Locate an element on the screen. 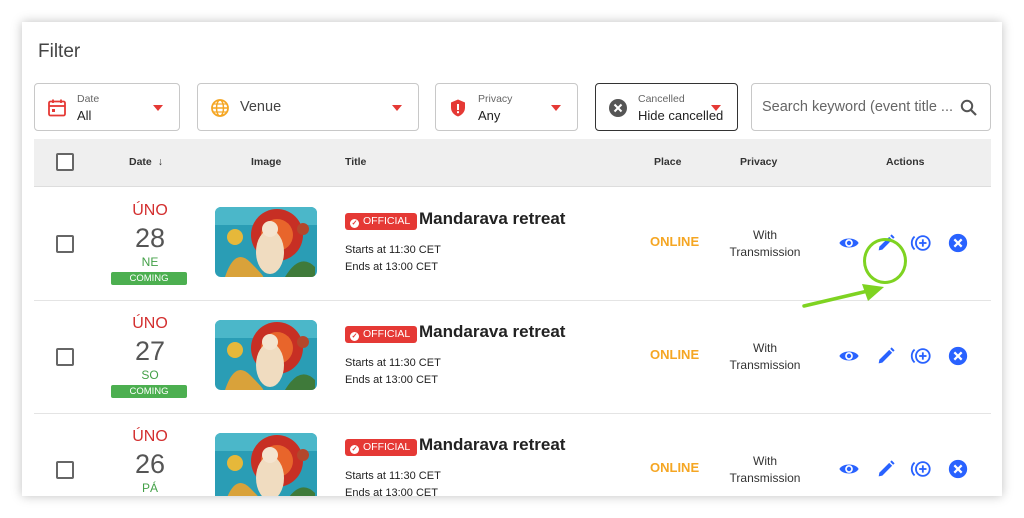 Image resolution: width=1024 pixels, height=518 pixels. sort-arrow-icon: ↓ is located at coordinates (160, 162).